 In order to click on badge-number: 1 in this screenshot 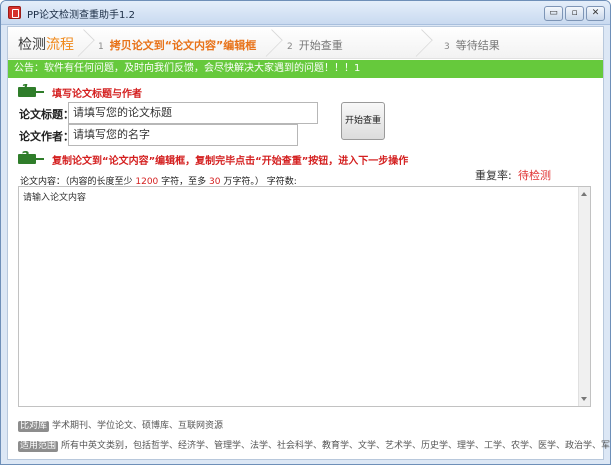, I will do `click(25, 89)`.